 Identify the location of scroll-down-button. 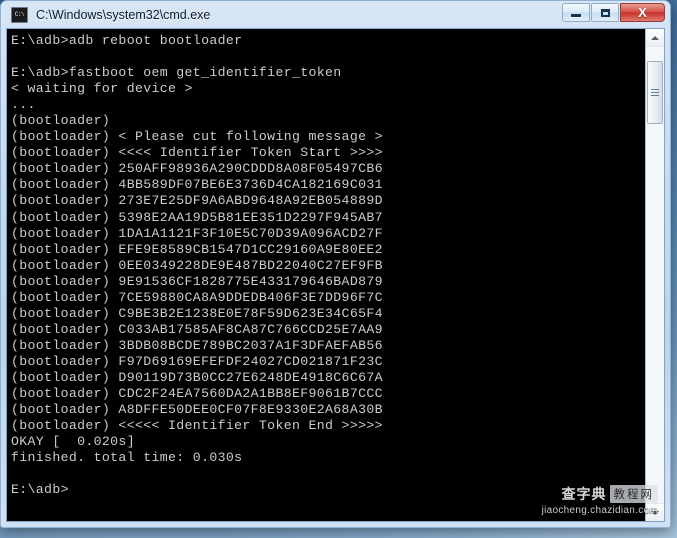
(655, 512).